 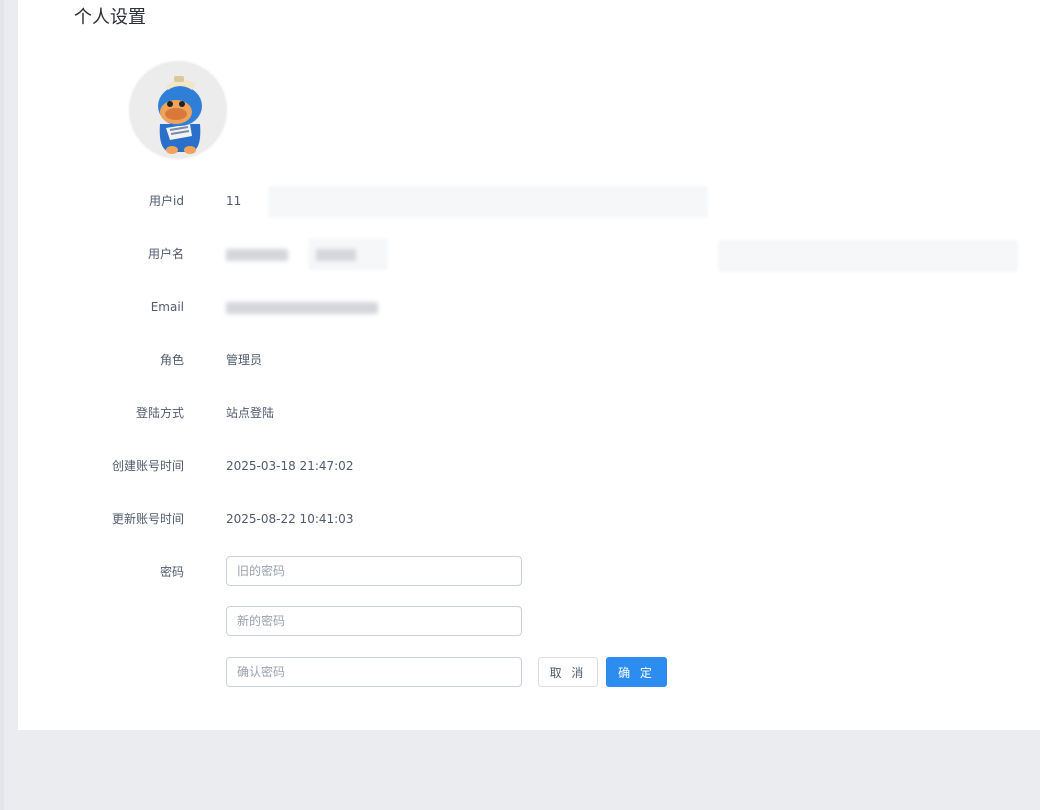 What do you see at coordinates (290, 519) in the screenshot?
I see `updated-time-value: 2025-08-22 10:41:03` at bounding box center [290, 519].